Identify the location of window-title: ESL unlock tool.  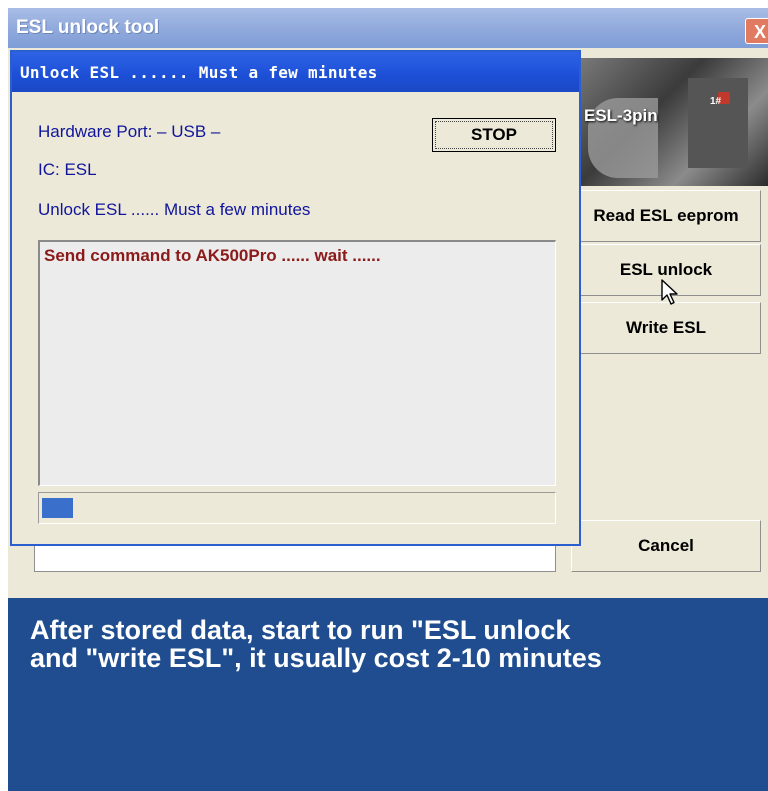
(88, 27).